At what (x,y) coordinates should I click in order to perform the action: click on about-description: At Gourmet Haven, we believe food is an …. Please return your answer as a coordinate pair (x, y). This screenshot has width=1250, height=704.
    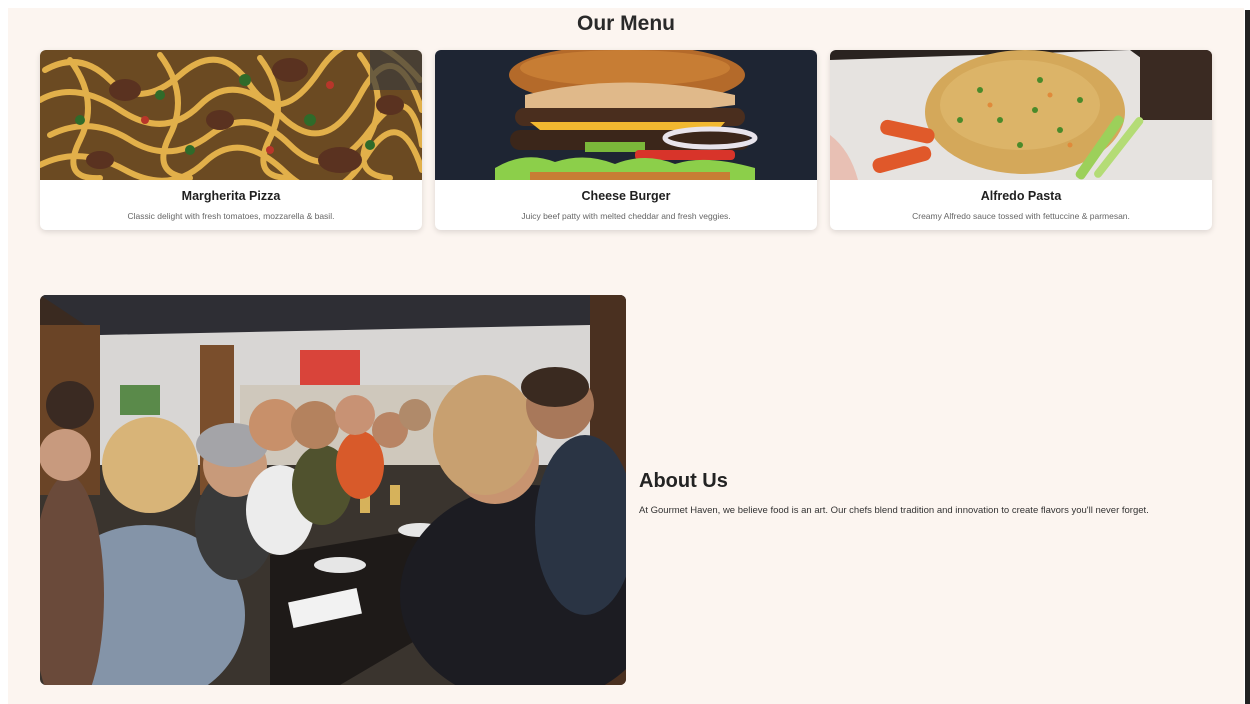
    Looking at the image, I should click on (894, 510).